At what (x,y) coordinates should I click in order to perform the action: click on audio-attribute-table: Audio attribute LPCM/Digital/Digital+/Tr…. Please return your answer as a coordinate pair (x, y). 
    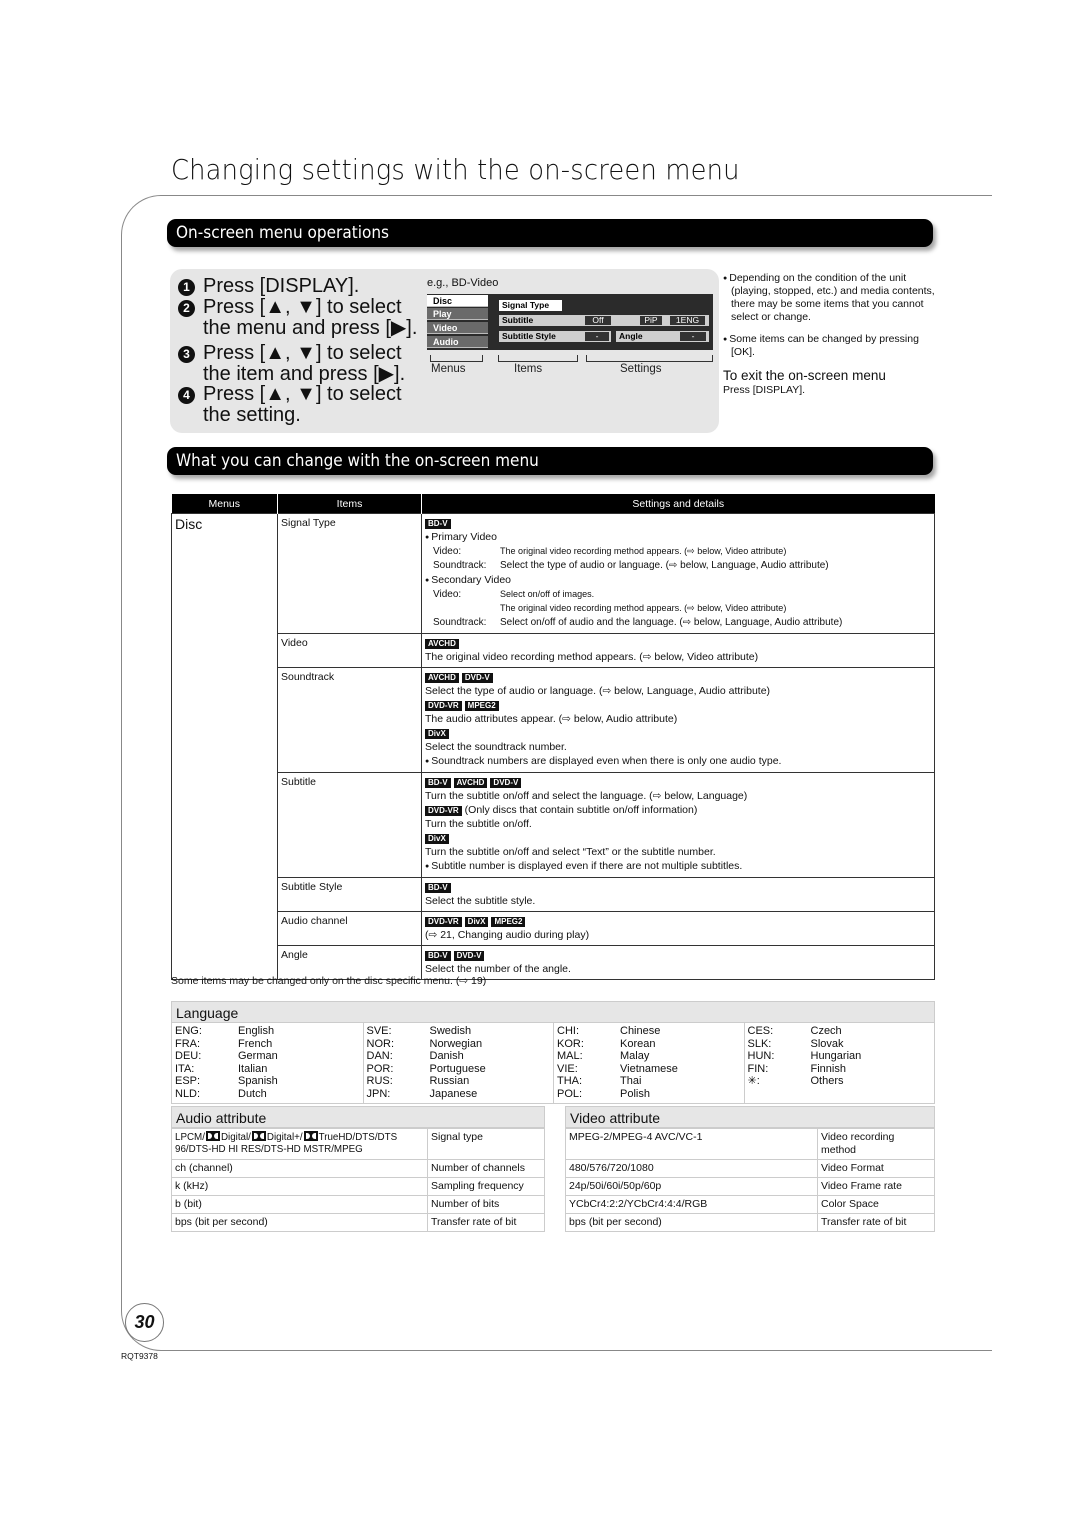
    Looking at the image, I should click on (358, 1169).